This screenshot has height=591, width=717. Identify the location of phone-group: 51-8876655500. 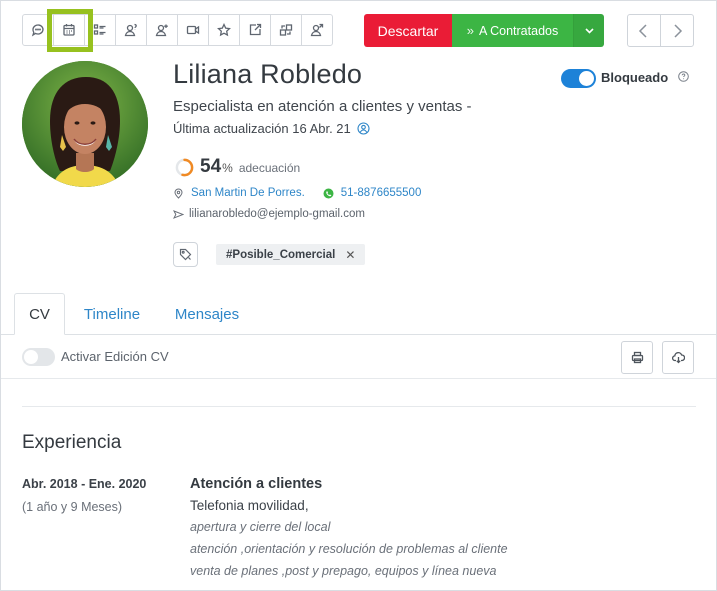
(372, 193).